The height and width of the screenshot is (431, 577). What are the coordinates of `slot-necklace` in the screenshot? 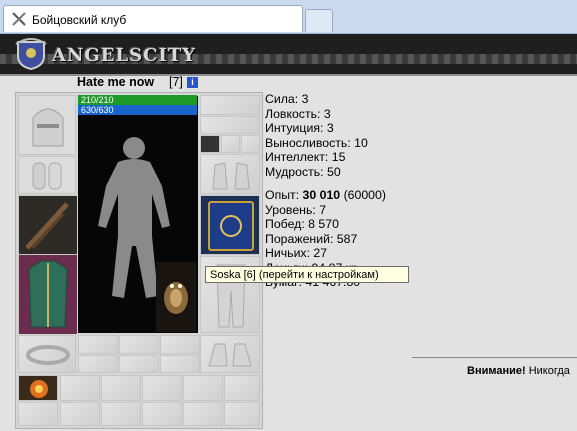 It's located at (230, 125).